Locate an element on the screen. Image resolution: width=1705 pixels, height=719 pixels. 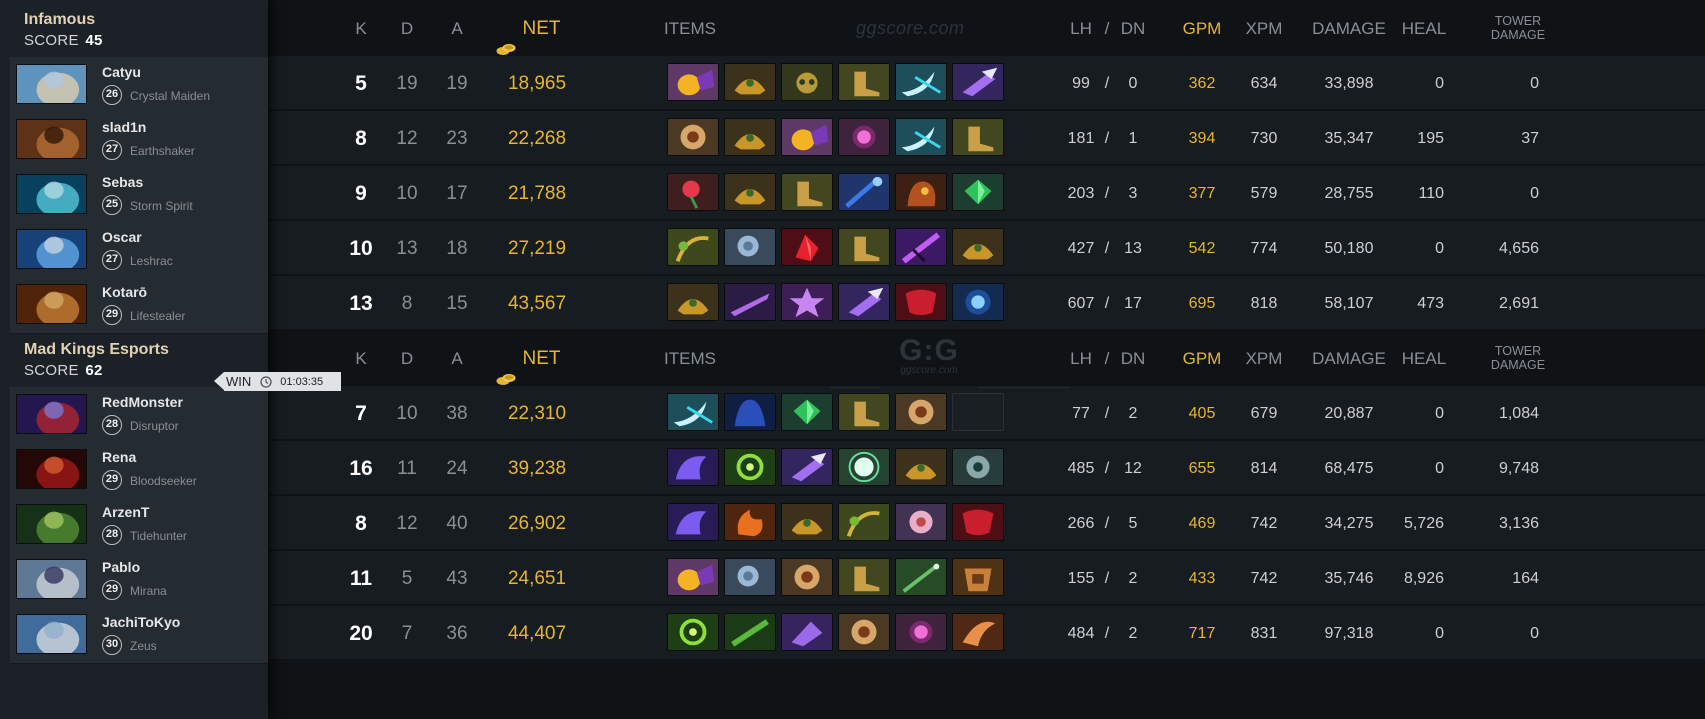
header-slash: / is located at coordinates (1107, 358).